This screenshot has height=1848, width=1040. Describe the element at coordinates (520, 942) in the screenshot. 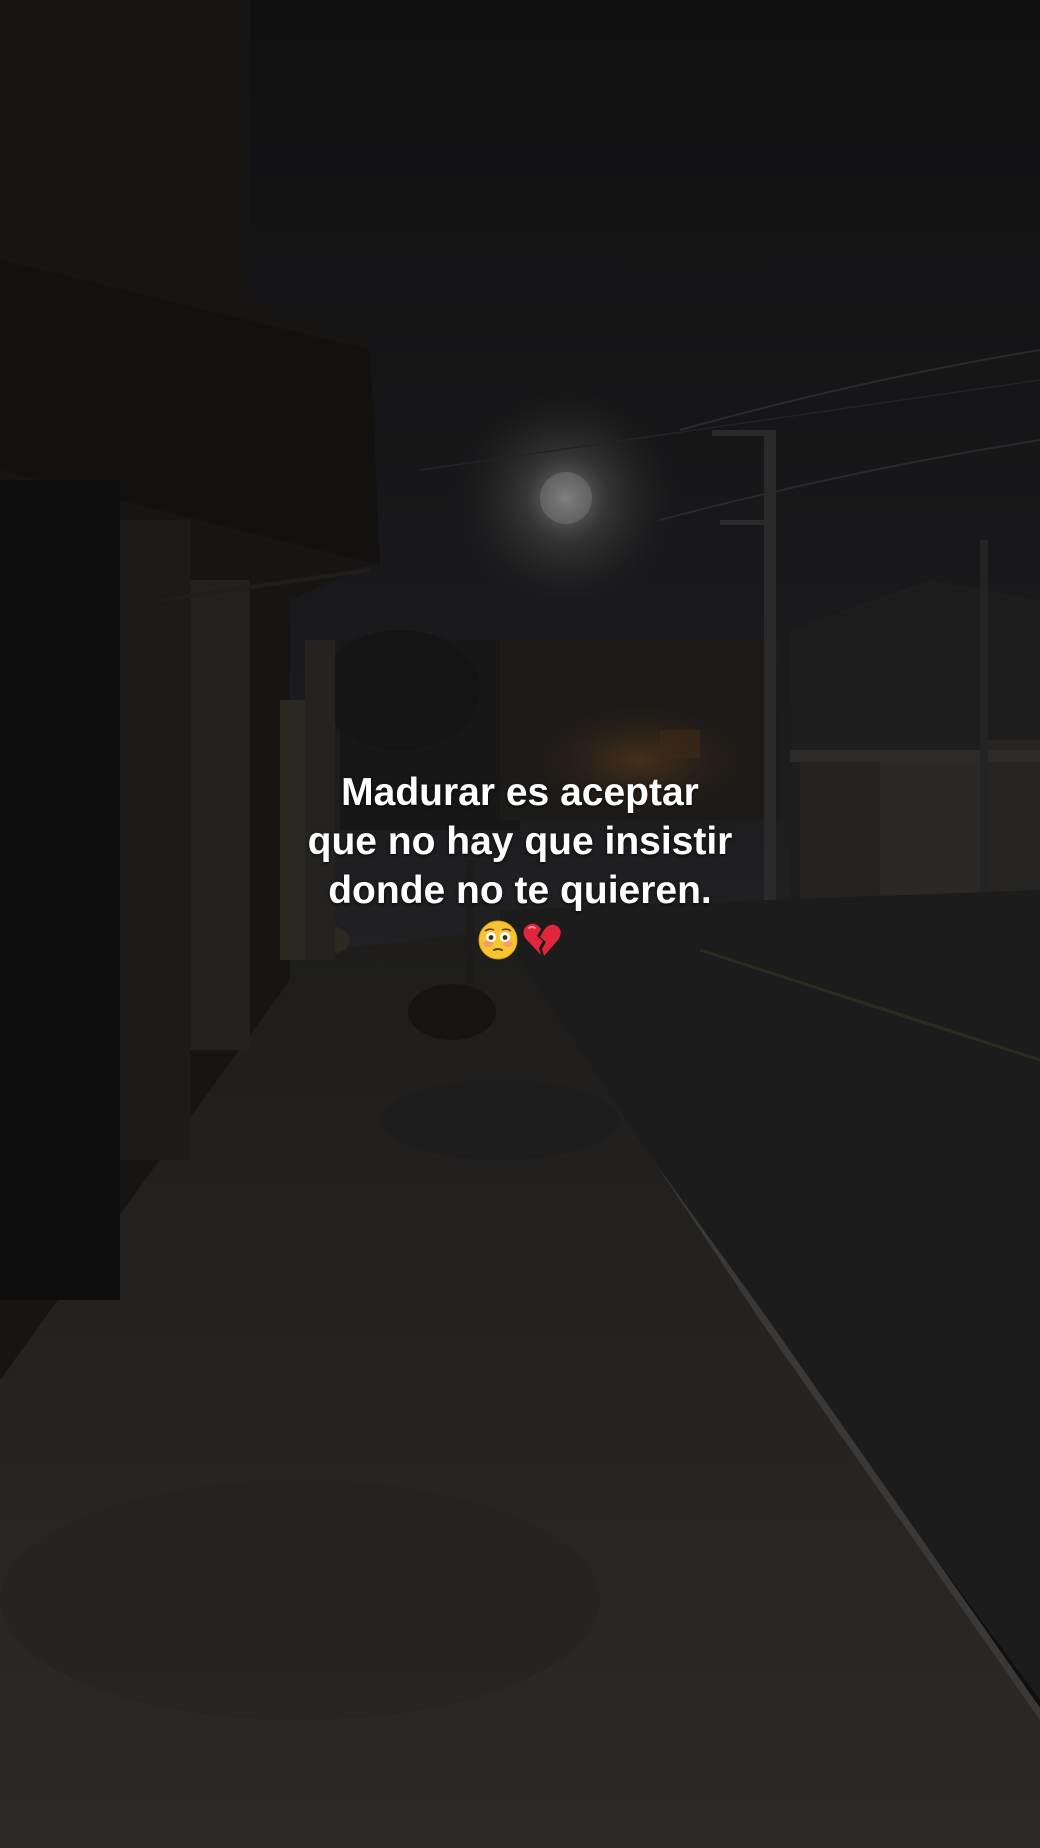

I see `emoji-row` at that location.